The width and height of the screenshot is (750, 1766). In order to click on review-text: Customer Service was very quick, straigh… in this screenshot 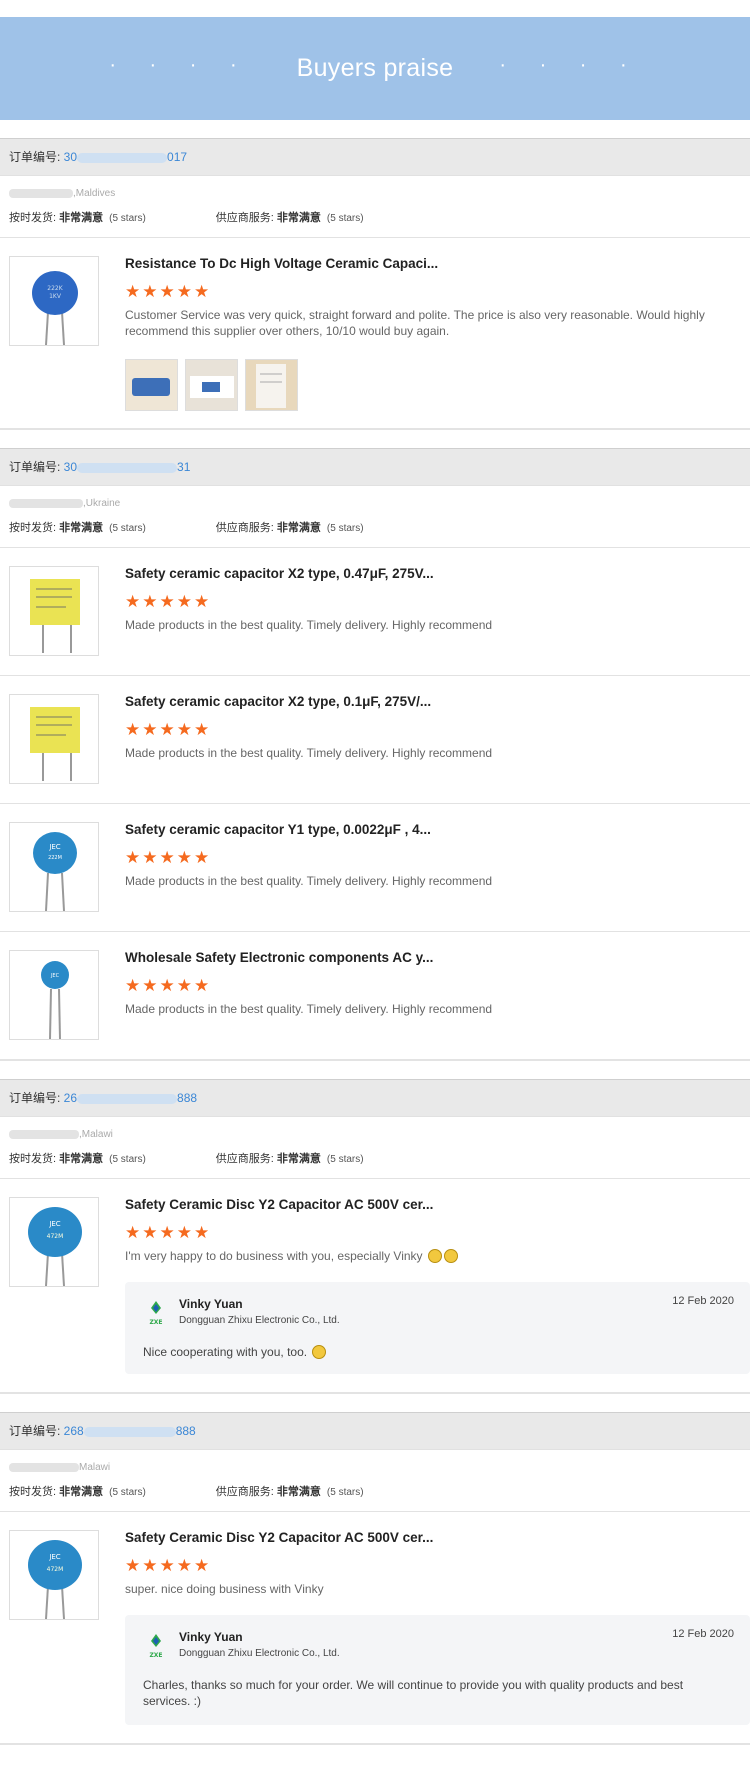, I will do `click(415, 323)`.